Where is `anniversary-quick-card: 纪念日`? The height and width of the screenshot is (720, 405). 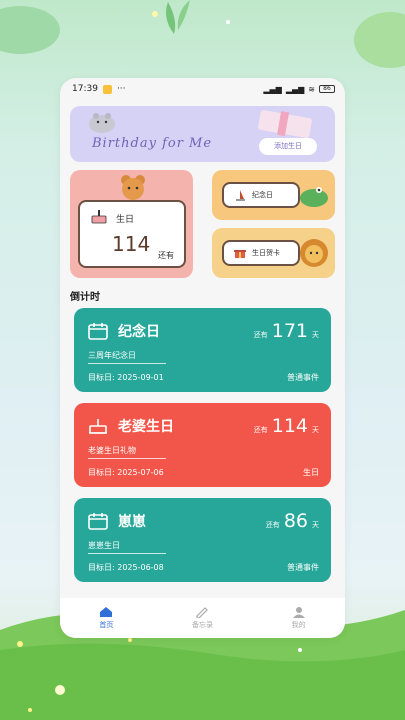
anniversary-quick-card: 纪念日 is located at coordinates (273, 195).